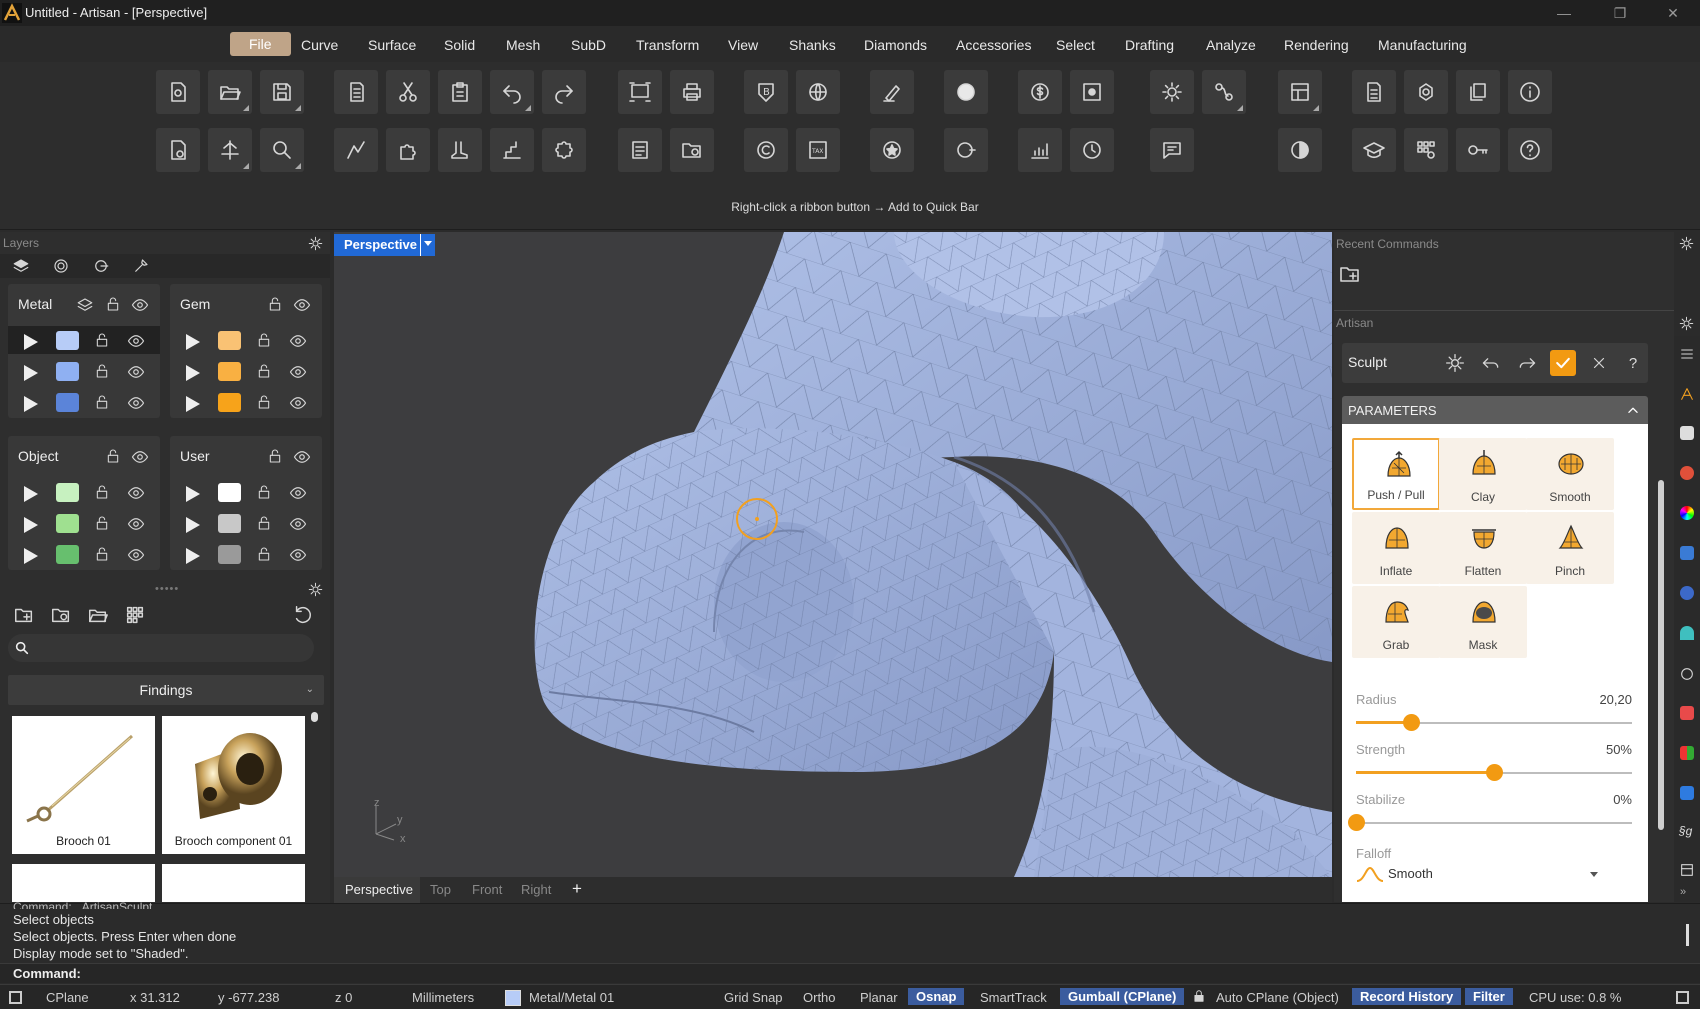 The width and height of the screenshot is (1700, 1009). Describe the element at coordinates (459, 45) in the screenshot. I see `menu-solid: Solid` at that location.